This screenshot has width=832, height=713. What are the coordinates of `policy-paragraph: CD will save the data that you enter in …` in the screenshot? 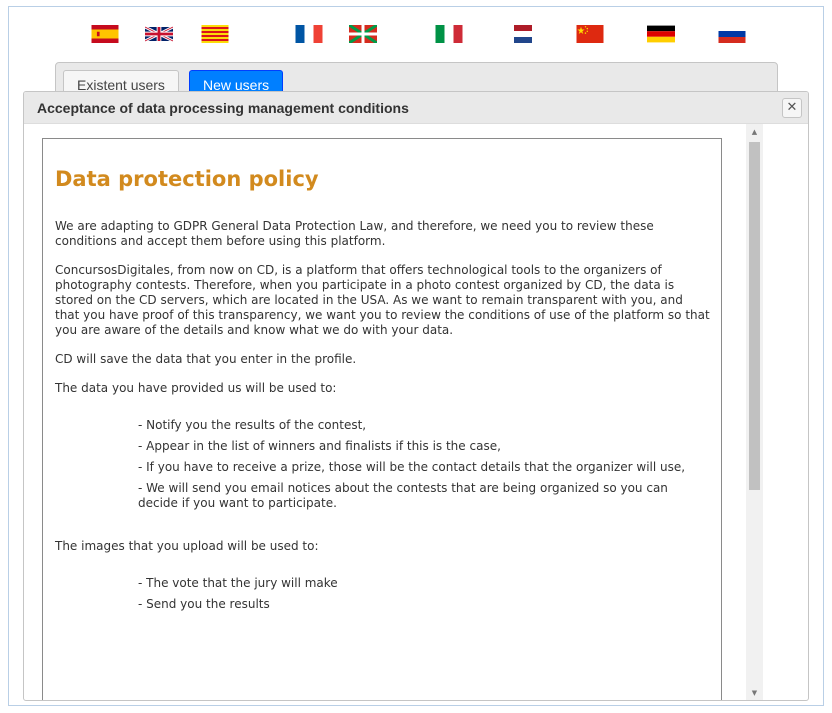 It's located at (206, 359).